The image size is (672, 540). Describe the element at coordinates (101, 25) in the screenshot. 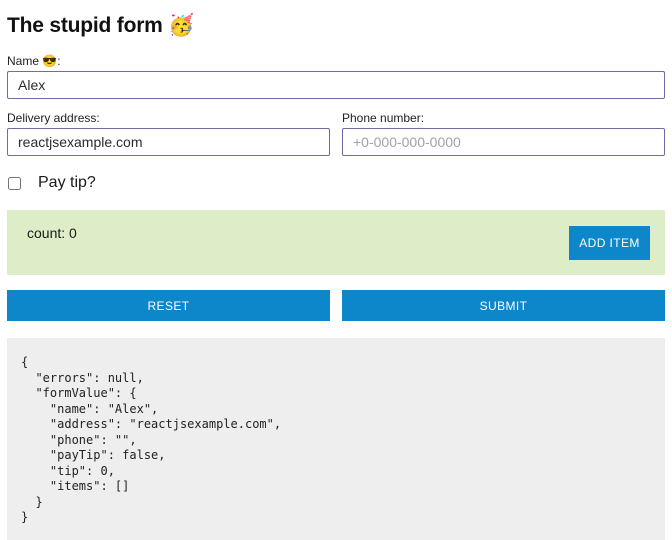

I see `page-title: The stupid form 🥳` at that location.